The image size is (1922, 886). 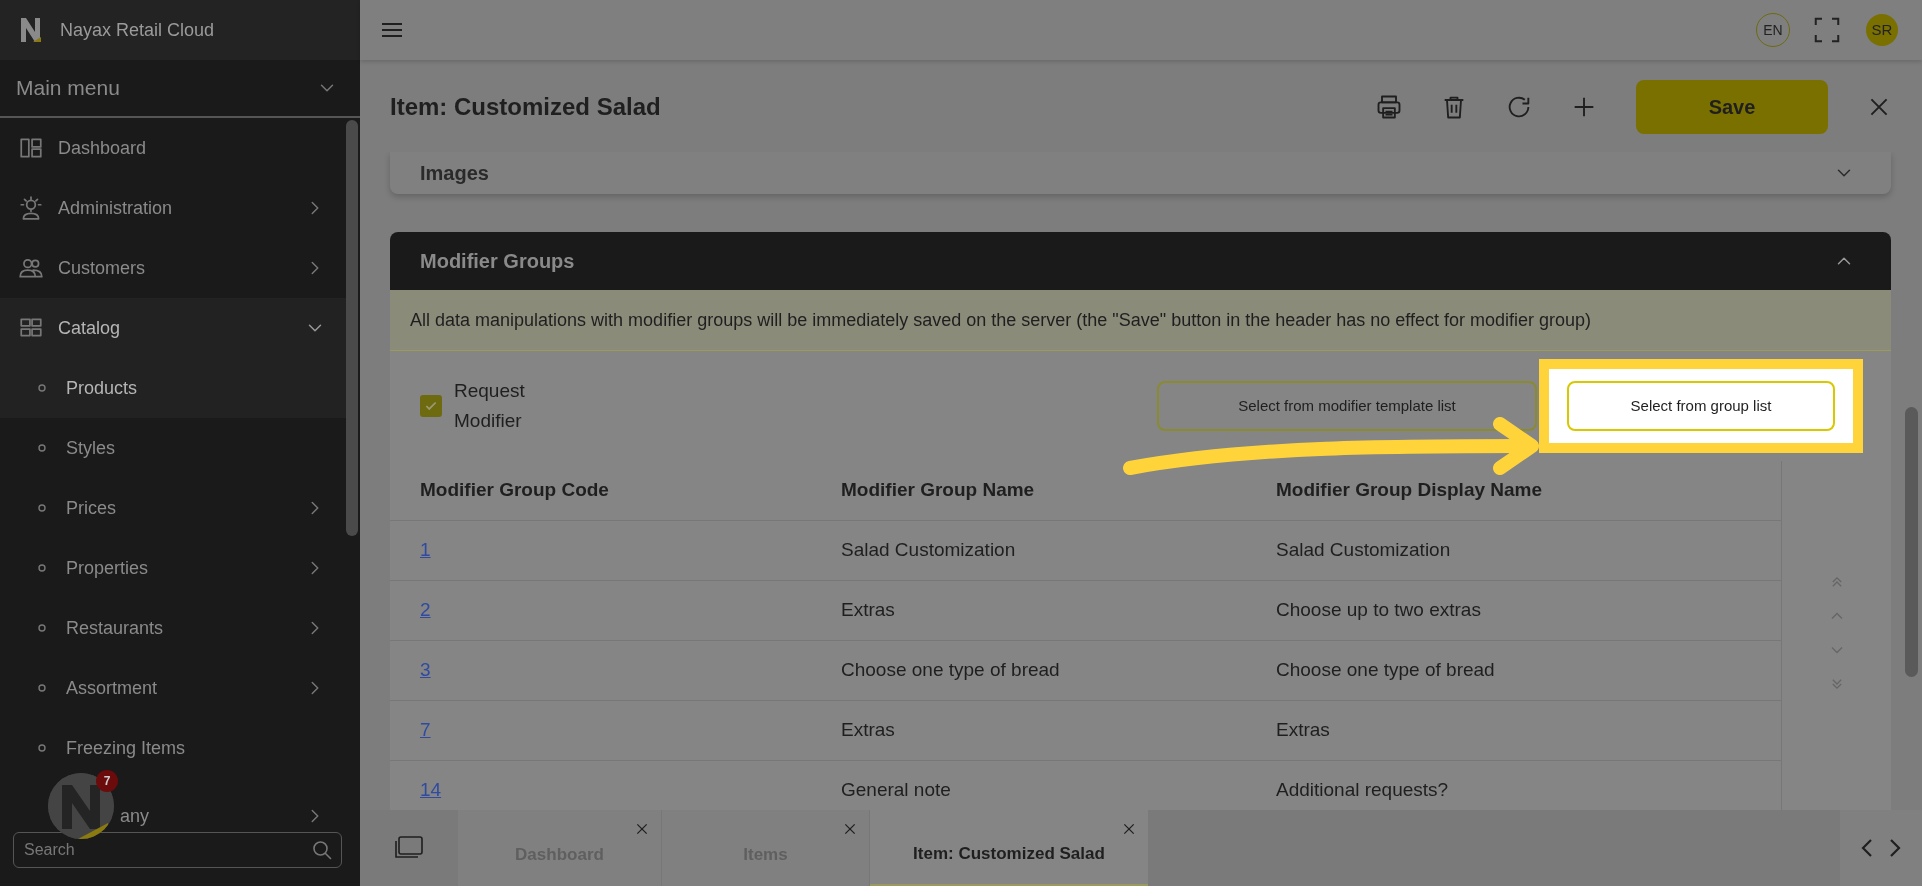 I want to click on table-cell: Choose up to two extras, so click(x=1378, y=610).